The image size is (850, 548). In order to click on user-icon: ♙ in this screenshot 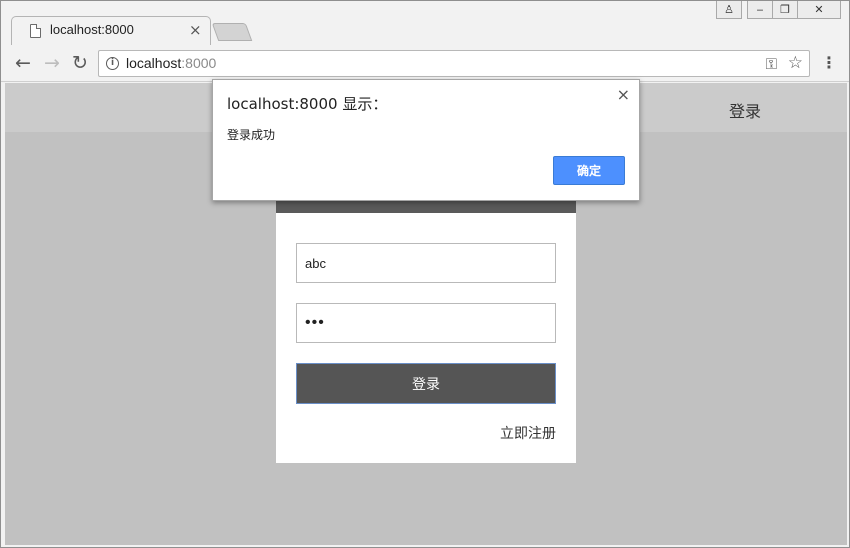, I will do `click(729, 10)`.